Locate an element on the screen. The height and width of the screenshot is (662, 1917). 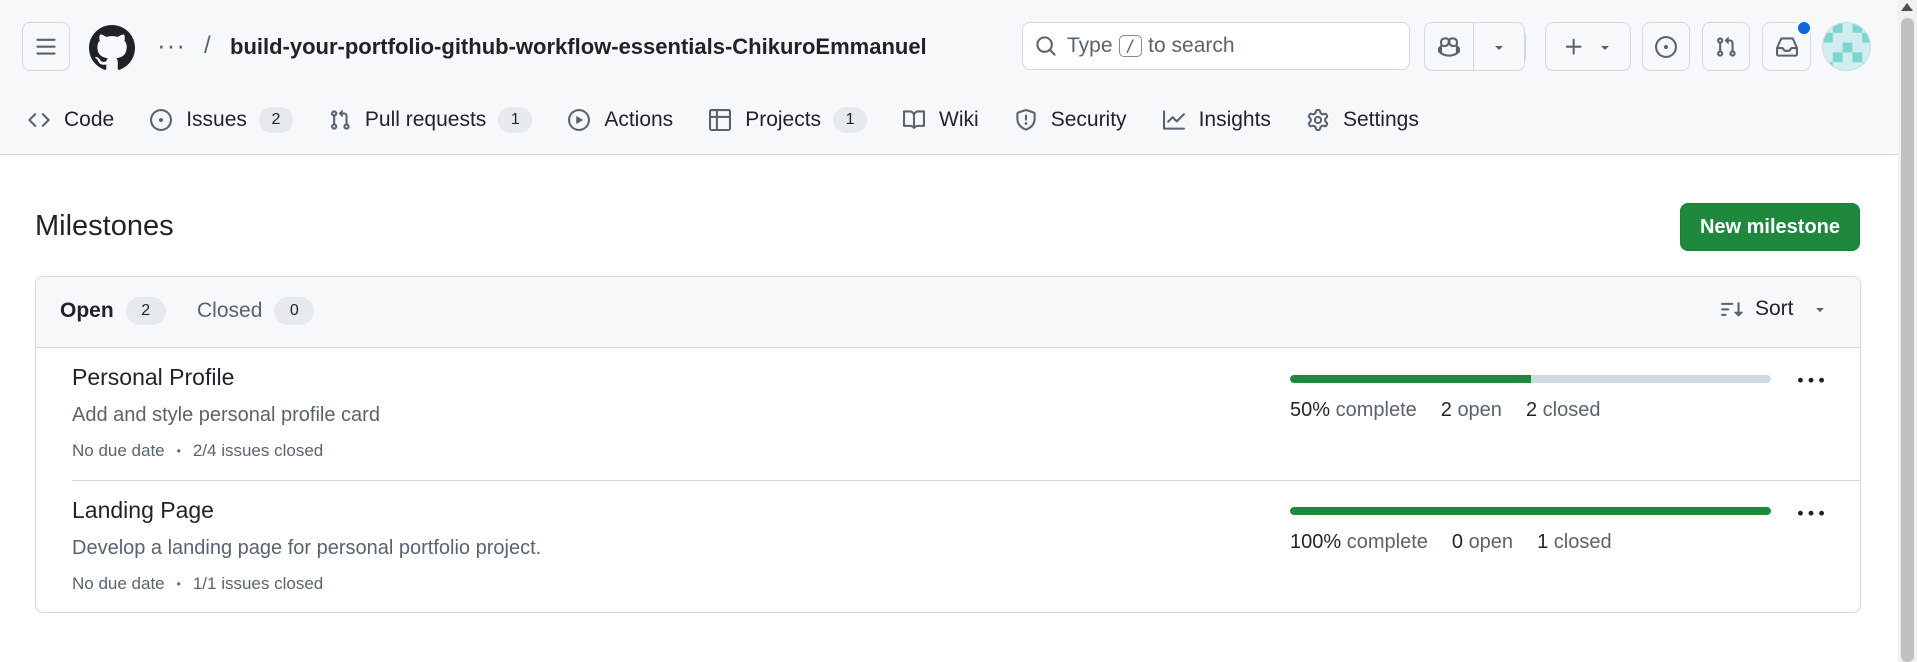
milestone-due-date: No due date is located at coordinates (118, 450).